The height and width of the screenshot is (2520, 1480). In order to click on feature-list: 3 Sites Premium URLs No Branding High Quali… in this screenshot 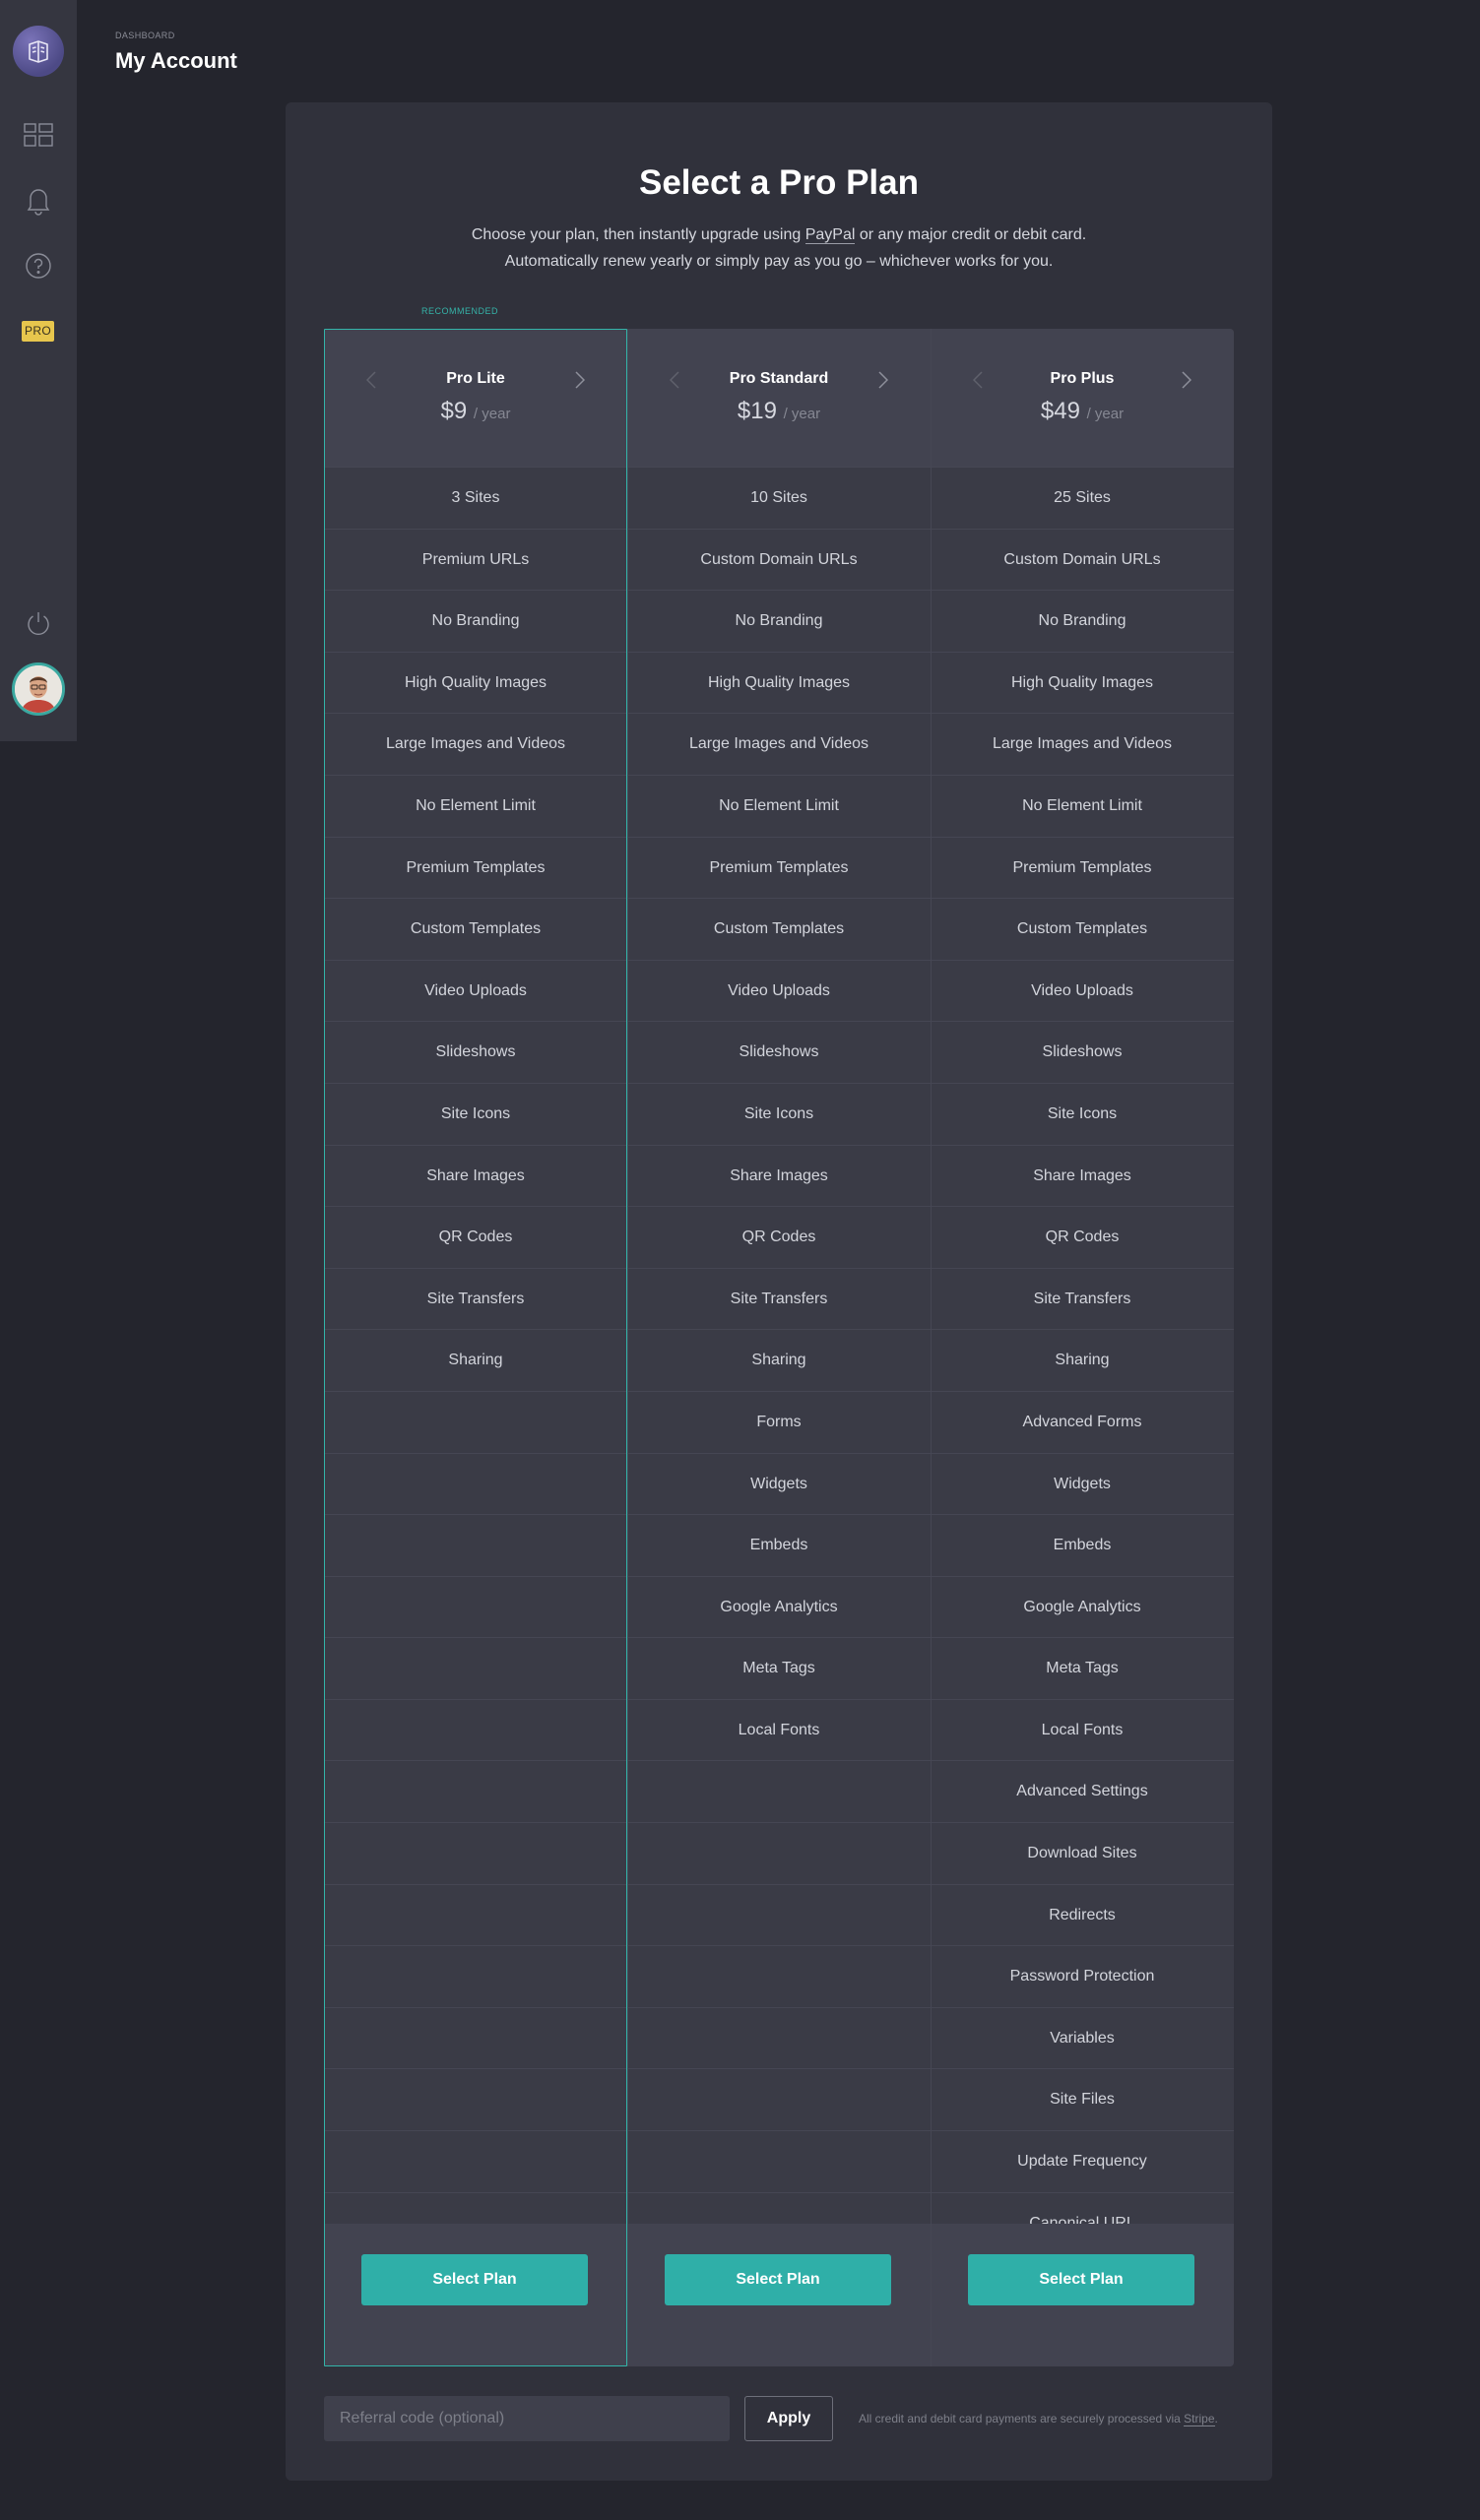, I will do `click(475, 1360)`.